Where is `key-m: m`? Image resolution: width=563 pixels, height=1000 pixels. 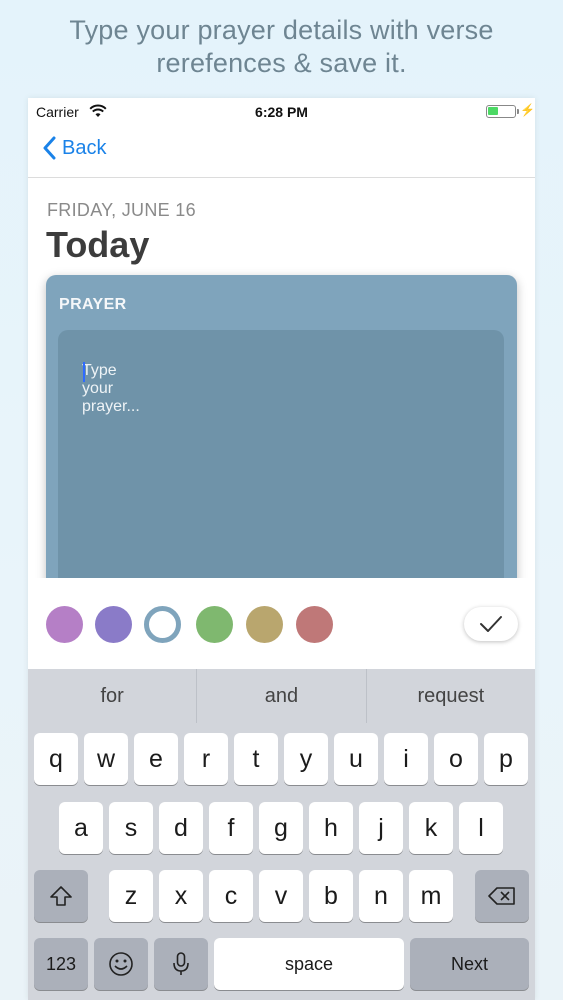 key-m: m is located at coordinates (431, 896).